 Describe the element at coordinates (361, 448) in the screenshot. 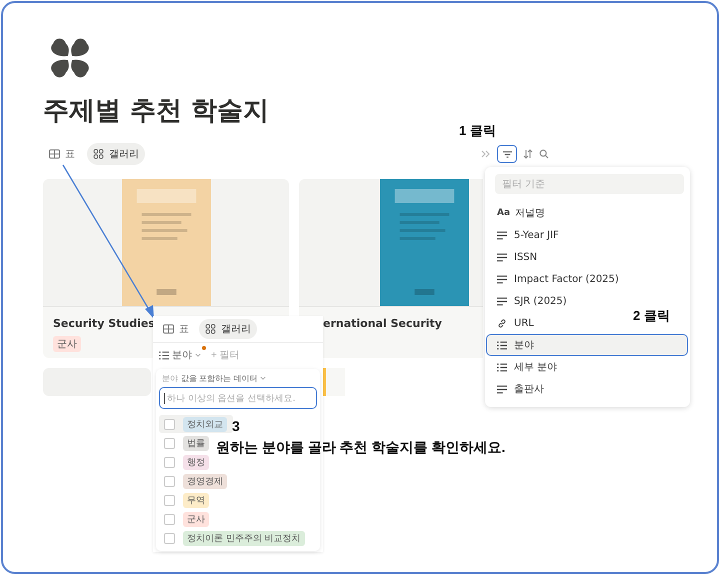

I see `instruction-text: 원하는 분야를 골라 추천 학술지를 확인하세요.` at that location.